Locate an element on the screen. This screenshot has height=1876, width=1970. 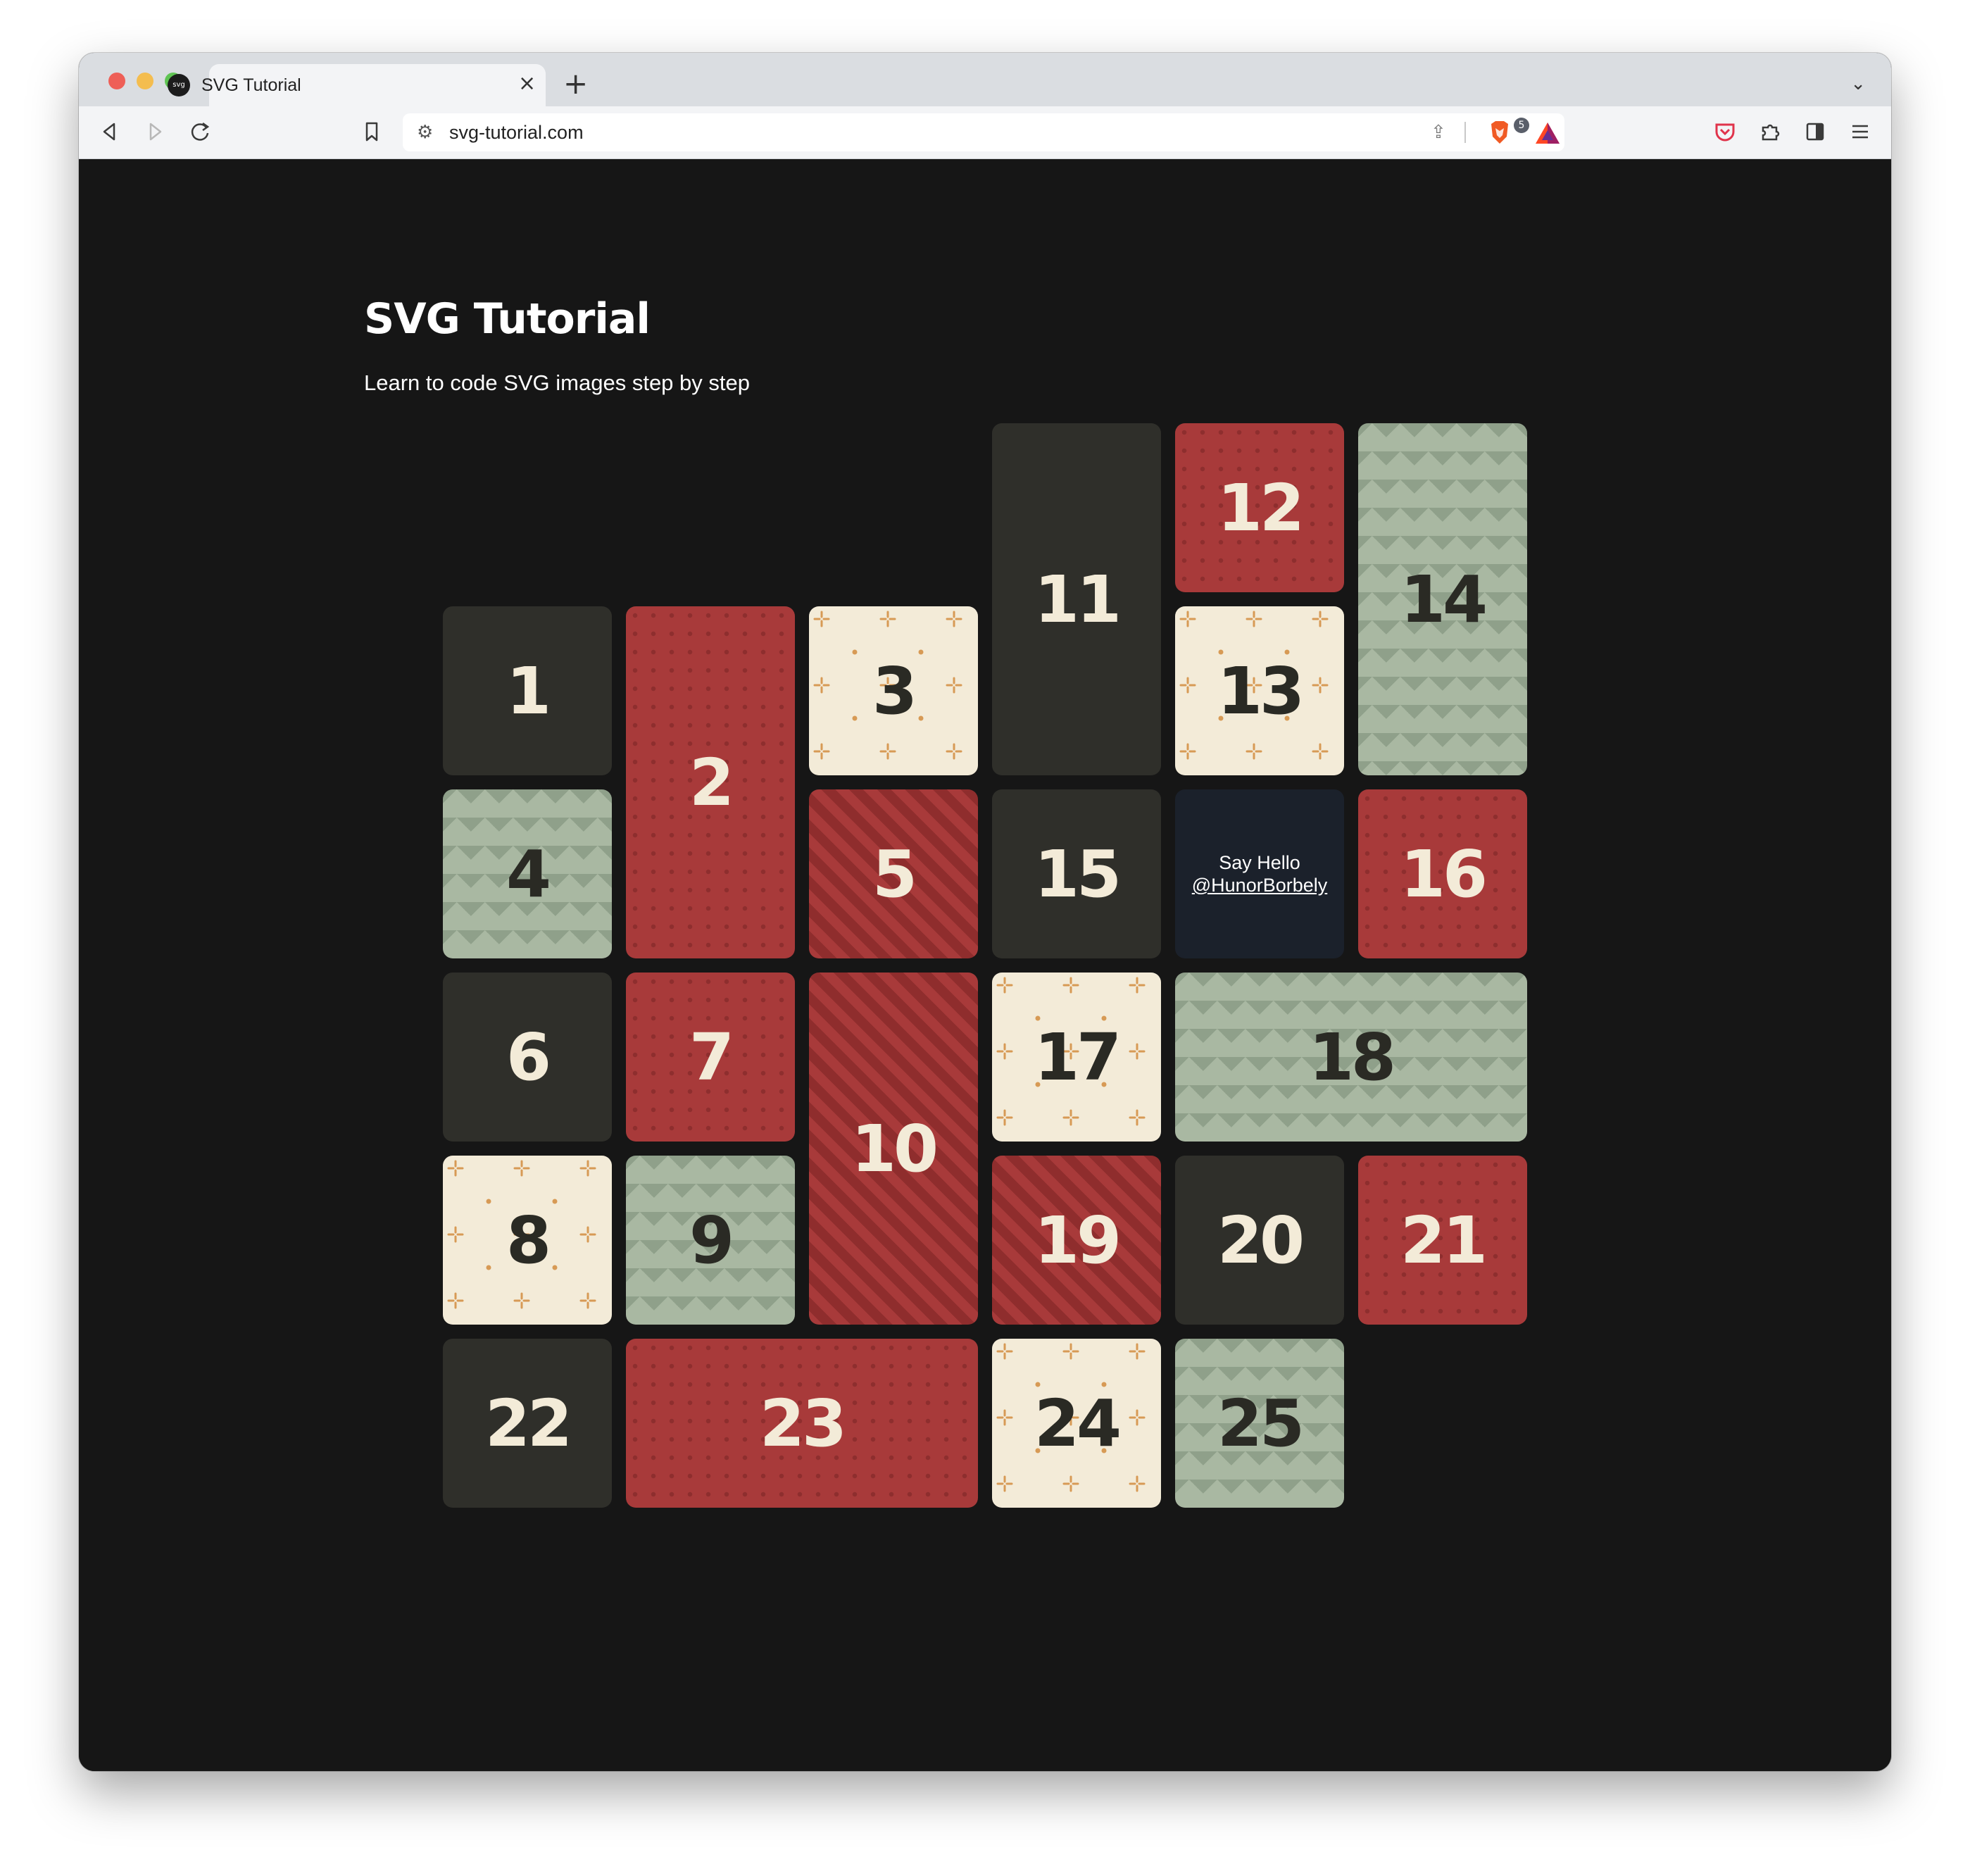
say-hello-text: Say Hello is located at coordinates (1259, 862).